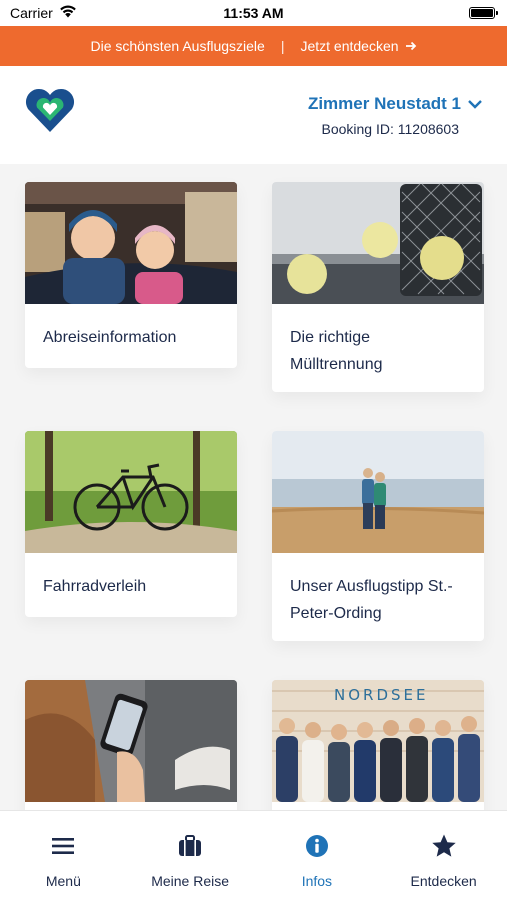  Describe the element at coordinates (177, 46) in the screenshot. I see `promo-text: Die schönsten Ausflugsziele` at that location.